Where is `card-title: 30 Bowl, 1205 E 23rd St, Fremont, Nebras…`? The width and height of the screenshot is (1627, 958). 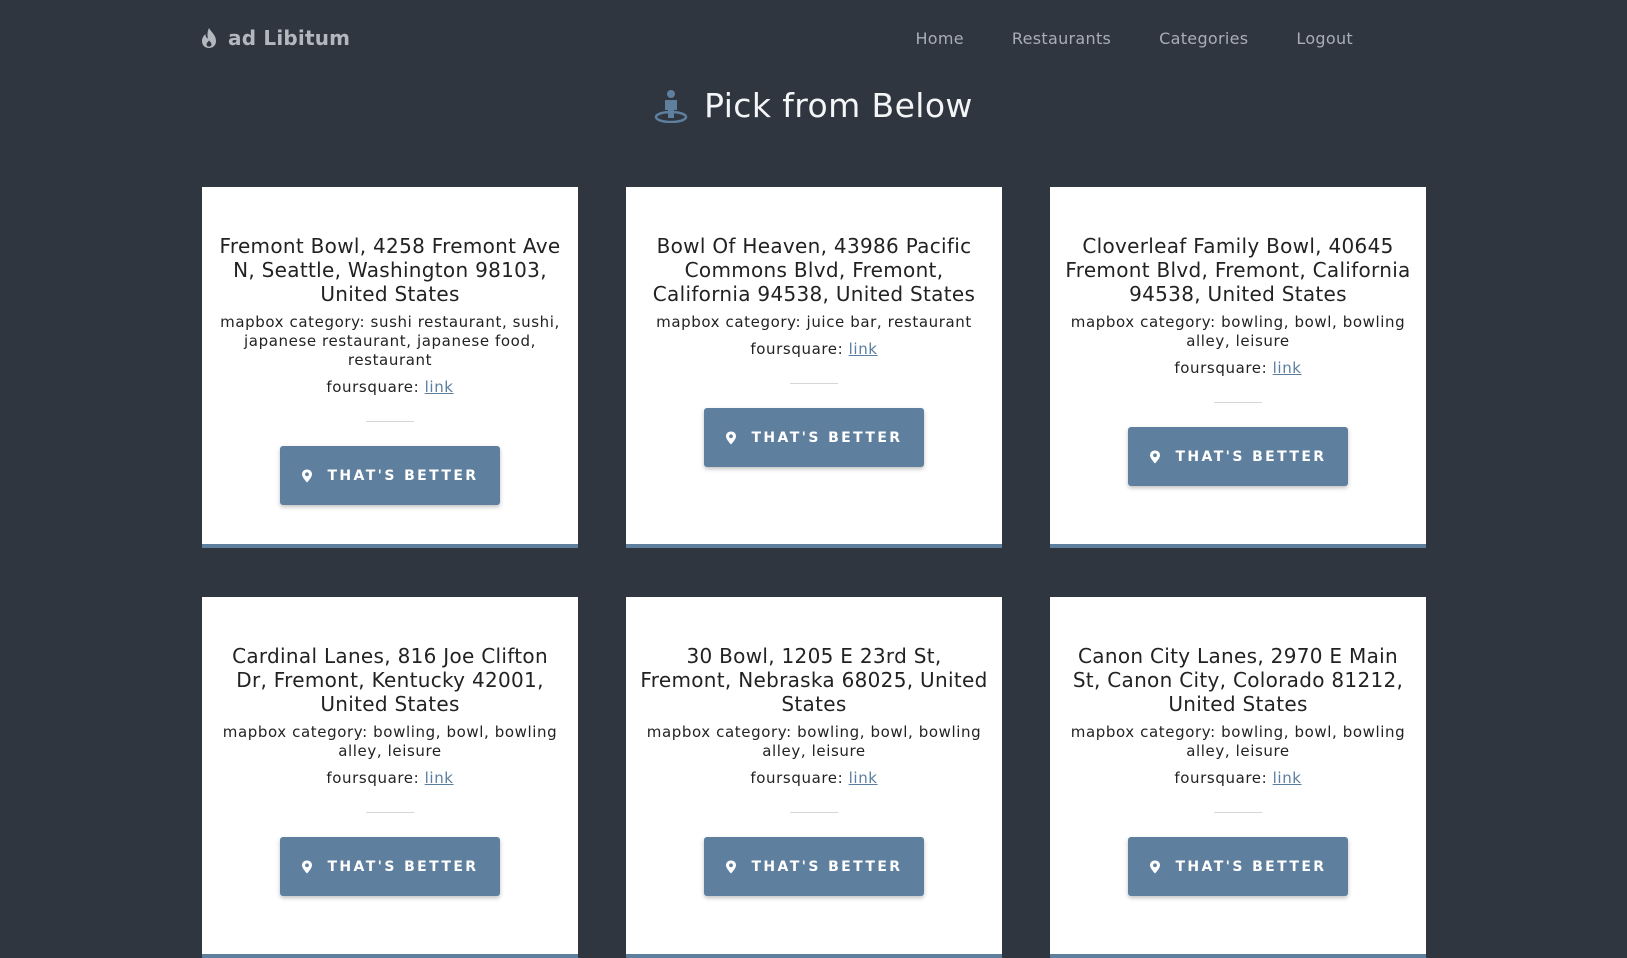
card-title: 30 Bowl, 1205 E 23rd St, Fremont, Nebras… is located at coordinates (814, 680).